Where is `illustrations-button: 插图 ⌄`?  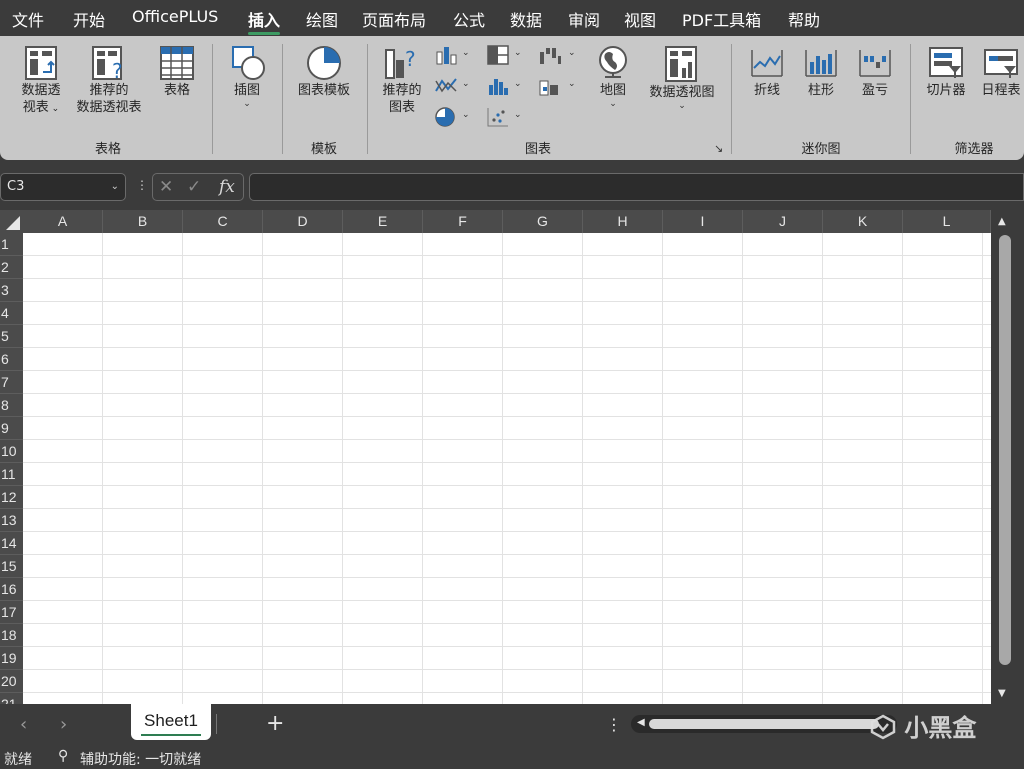 illustrations-button: 插图 ⌄ is located at coordinates (247, 76).